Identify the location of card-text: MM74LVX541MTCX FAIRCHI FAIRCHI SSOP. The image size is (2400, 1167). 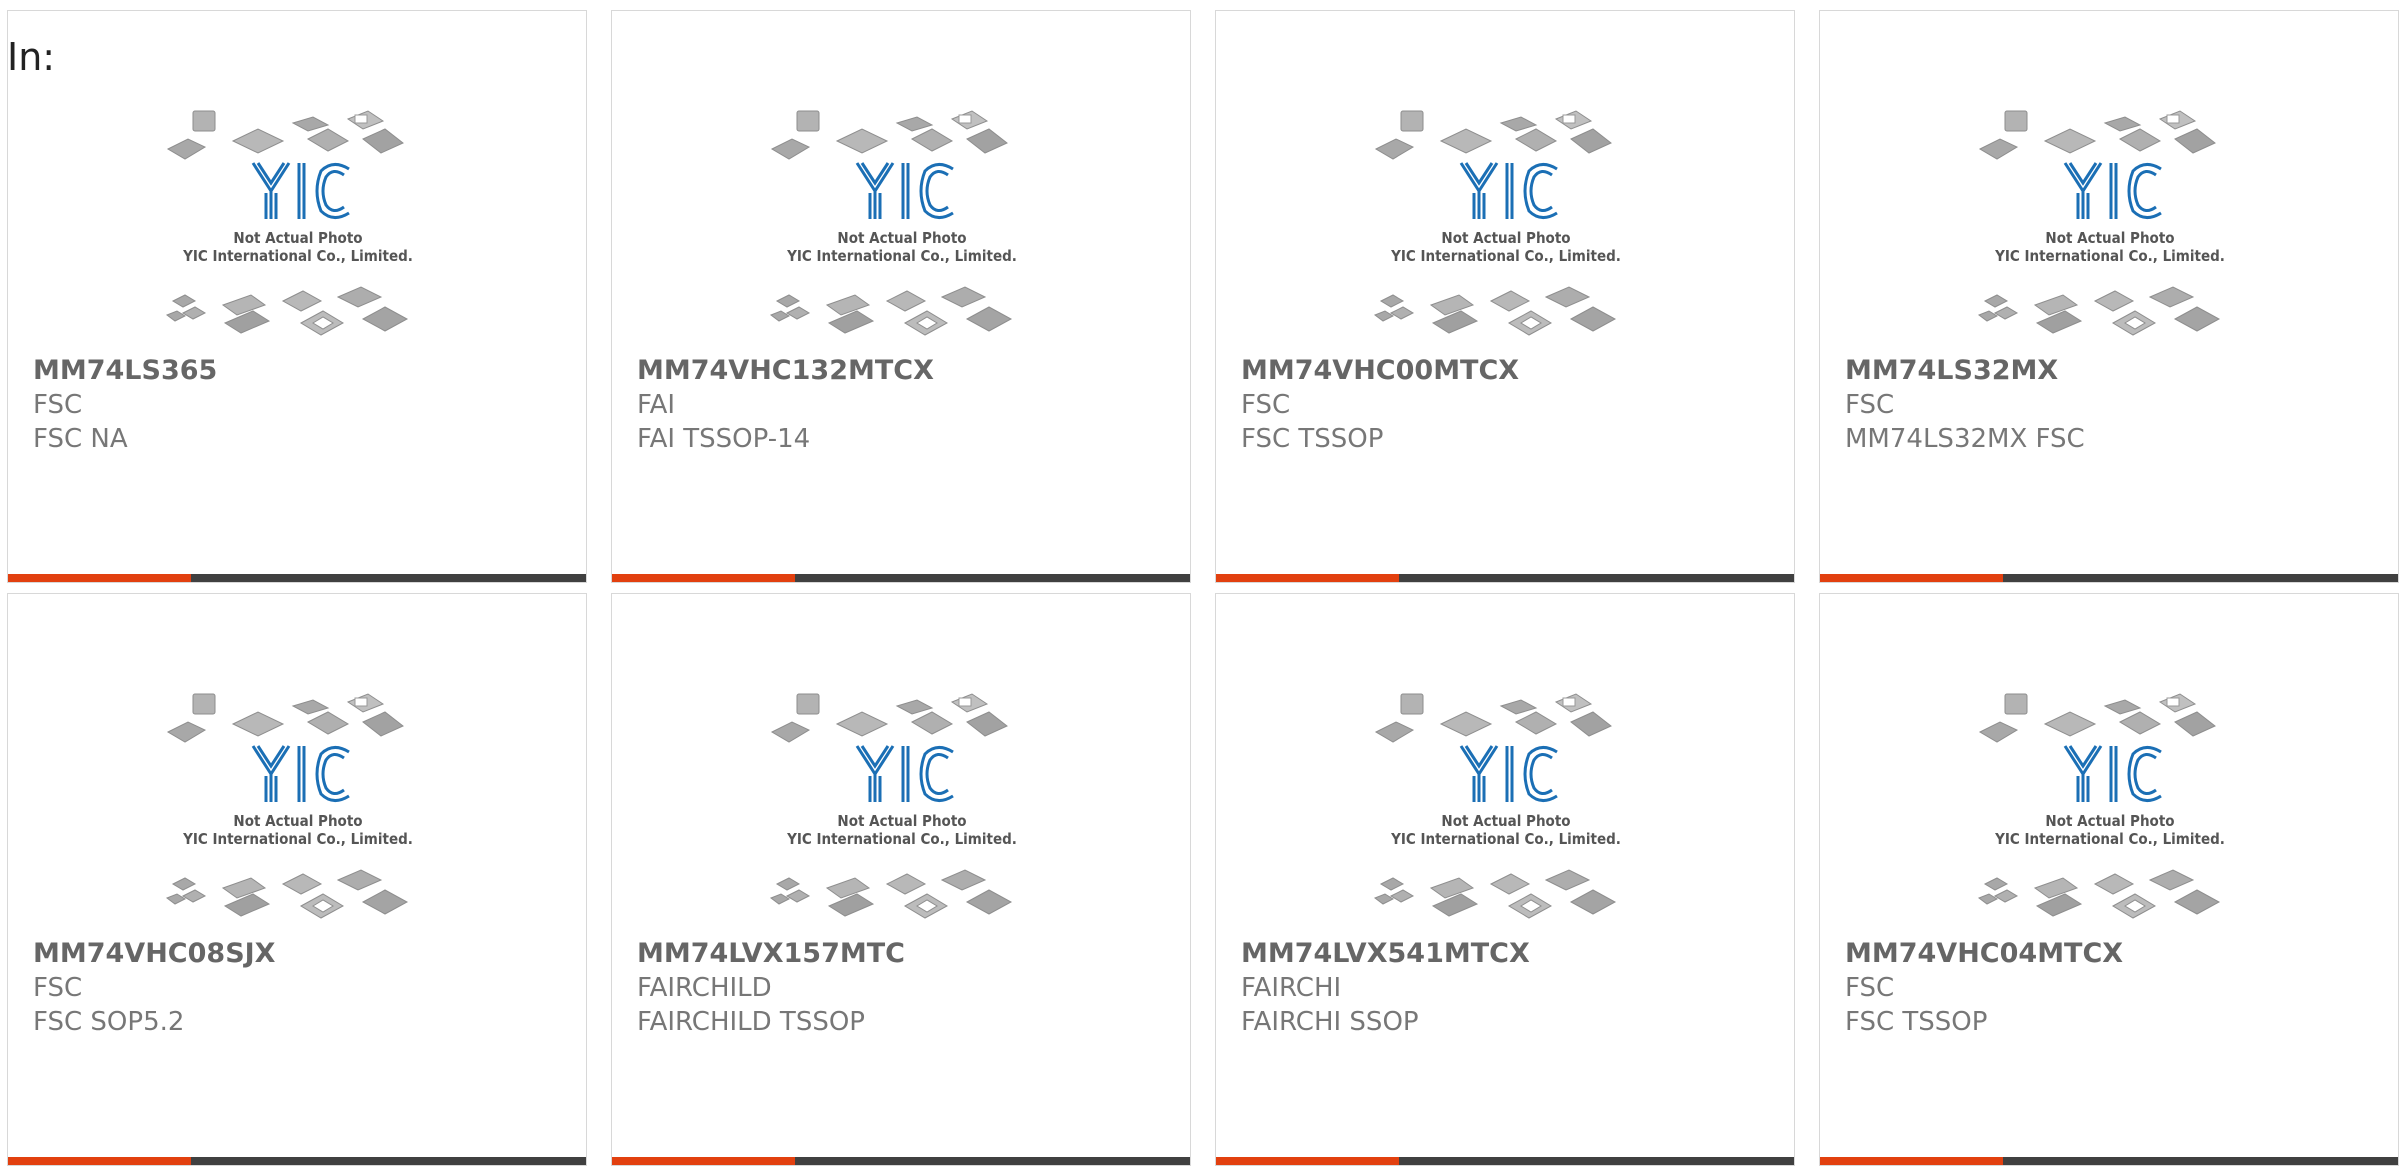
(1512, 988).